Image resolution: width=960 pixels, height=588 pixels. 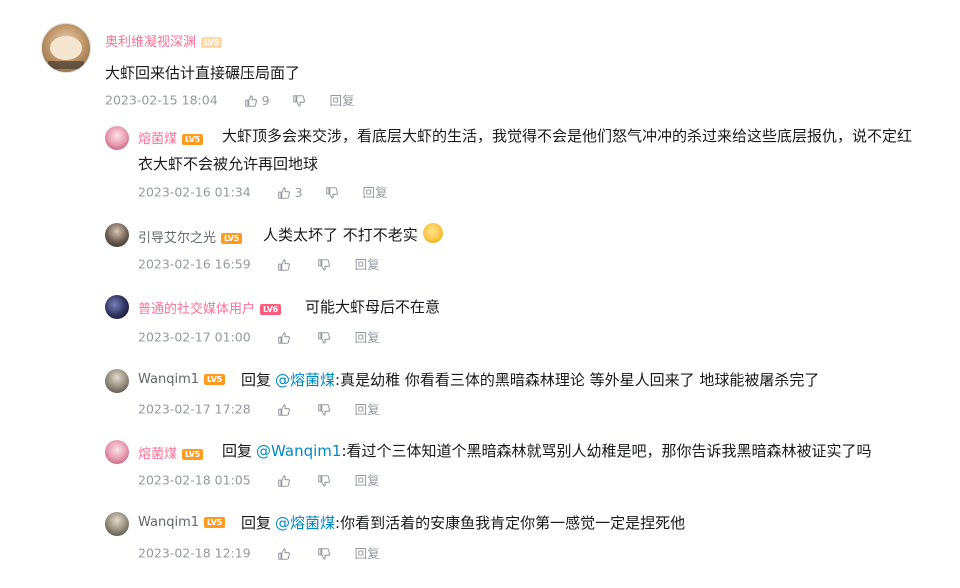 What do you see at coordinates (203, 73) in the screenshot?
I see `comment-text: 大虾回来估计直接碾压局面了` at bounding box center [203, 73].